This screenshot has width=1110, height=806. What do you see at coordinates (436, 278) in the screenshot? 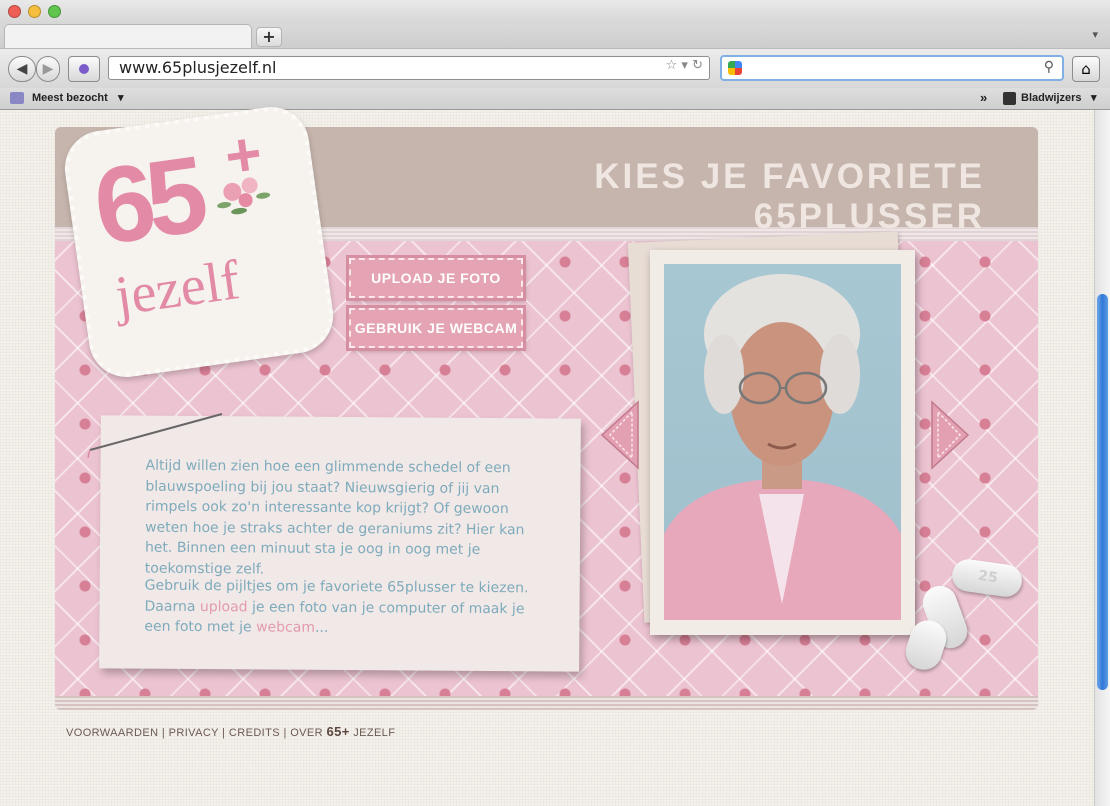
I see `upload-photo-button: UPLOAD JE FOTO` at bounding box center [436, 278].